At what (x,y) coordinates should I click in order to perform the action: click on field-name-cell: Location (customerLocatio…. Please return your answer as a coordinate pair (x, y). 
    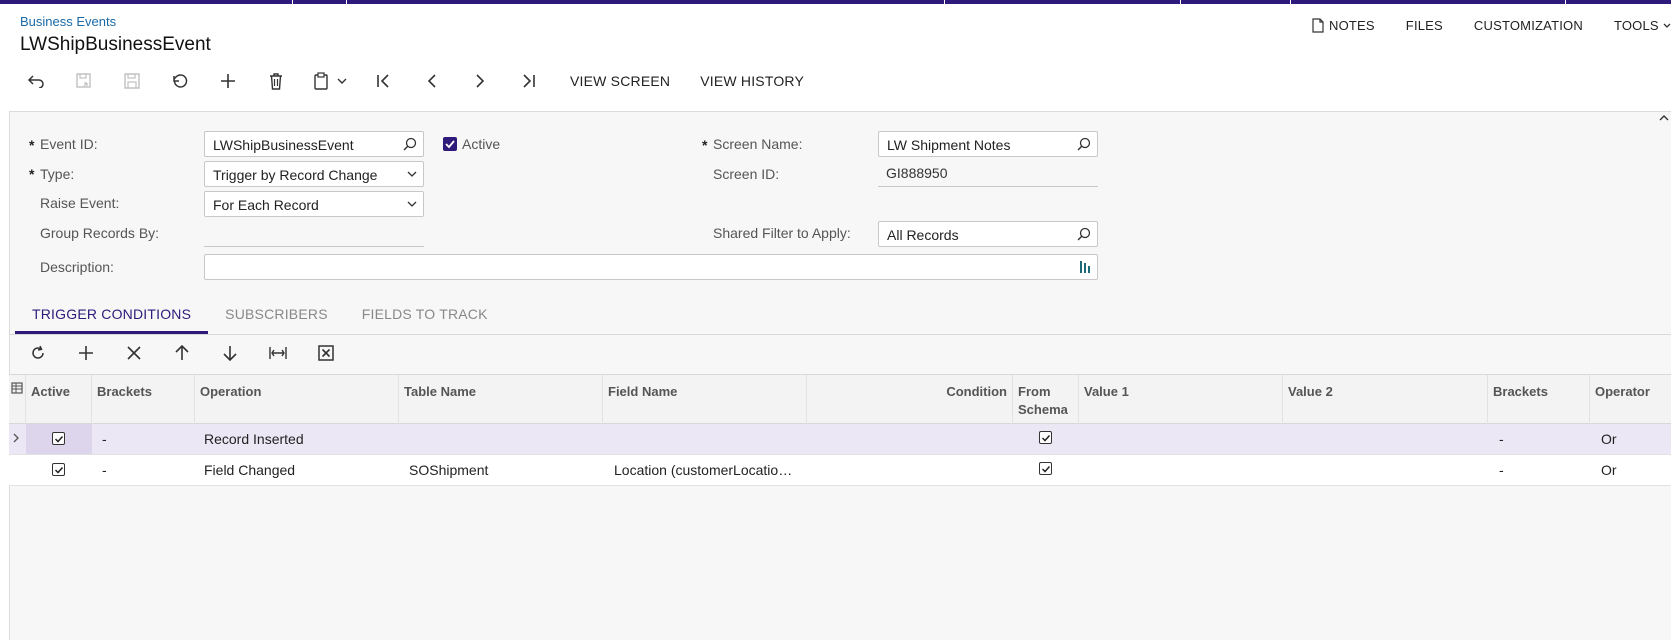
    Looking at the image, I should click on (708, 470).